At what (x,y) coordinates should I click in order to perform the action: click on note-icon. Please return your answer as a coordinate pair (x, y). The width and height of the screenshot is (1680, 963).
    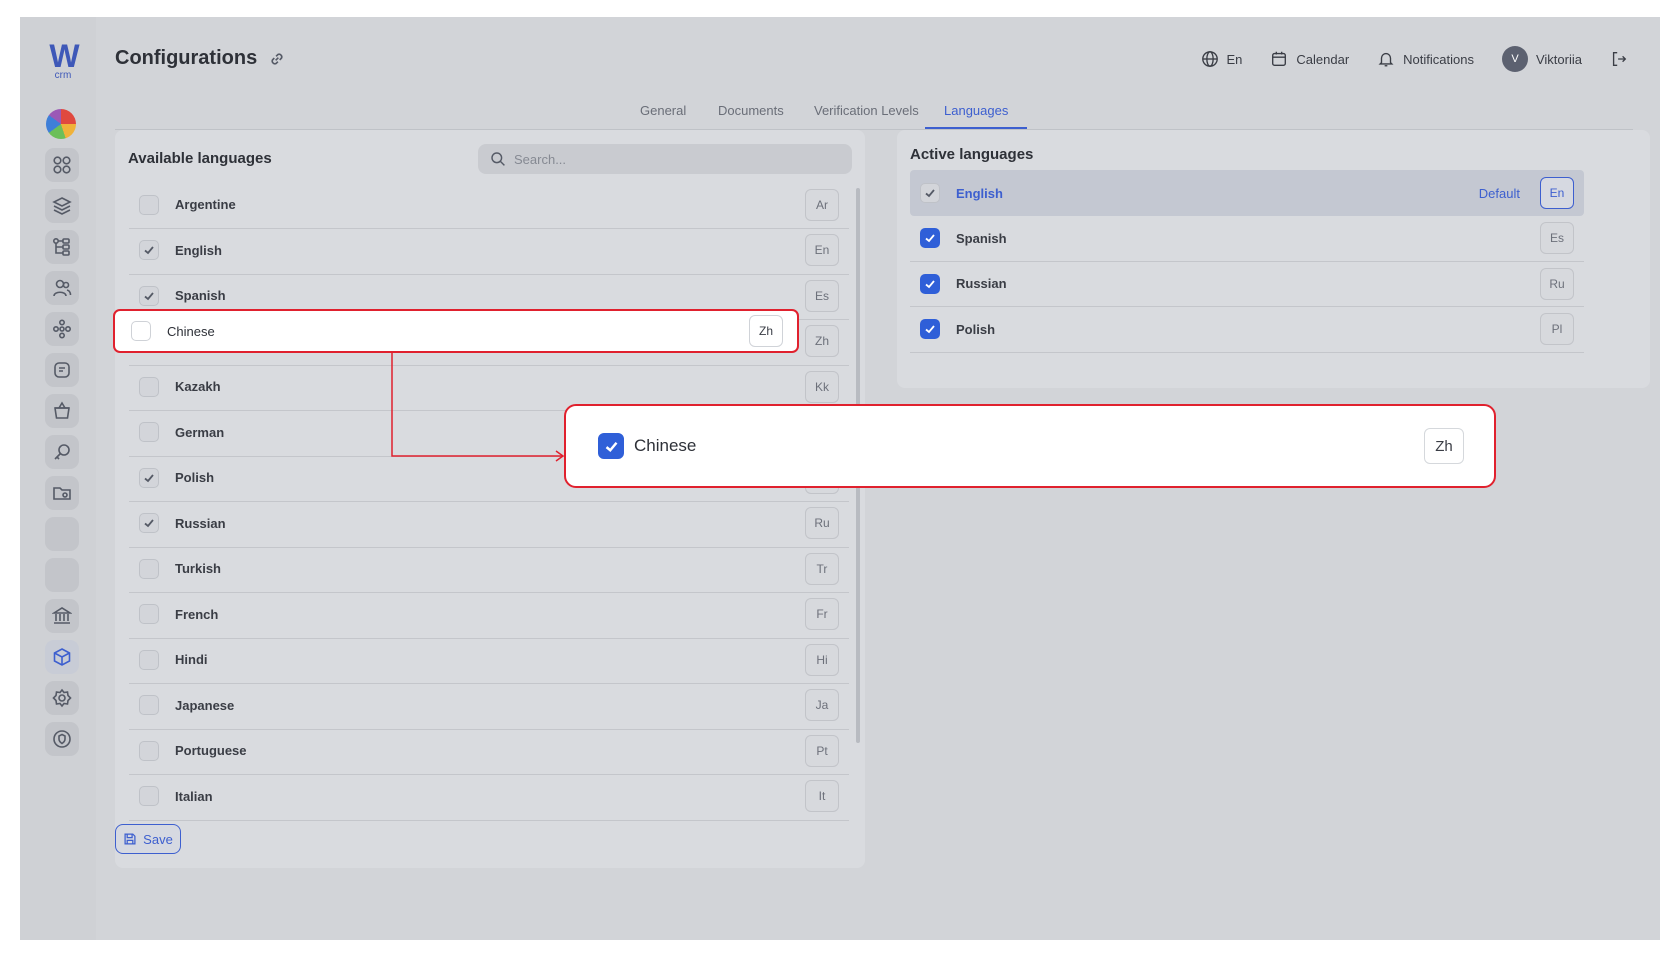
    Looking at the image, I should click on (62, 370).